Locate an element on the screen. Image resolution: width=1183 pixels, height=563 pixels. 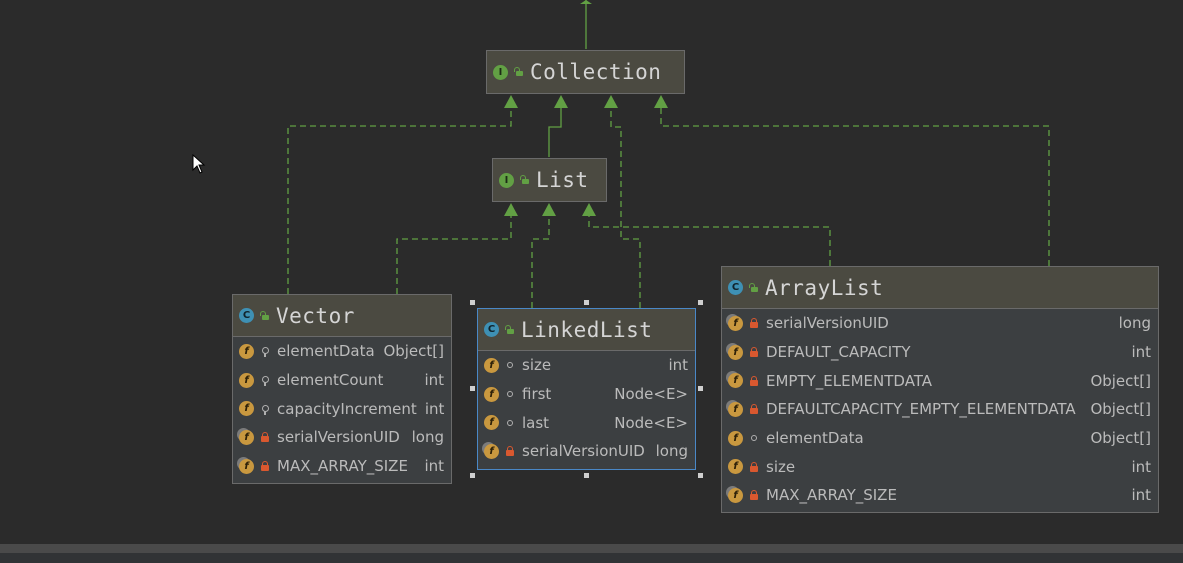
field-name: last is located at coordinates (536, 422).